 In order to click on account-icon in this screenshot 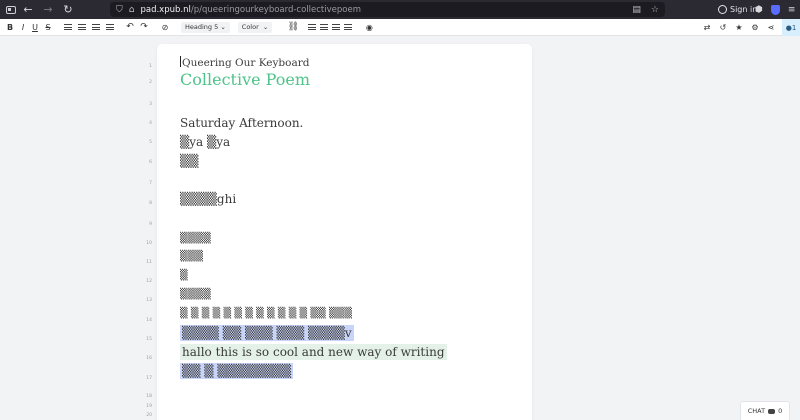, I will do `click(722, 9)`.